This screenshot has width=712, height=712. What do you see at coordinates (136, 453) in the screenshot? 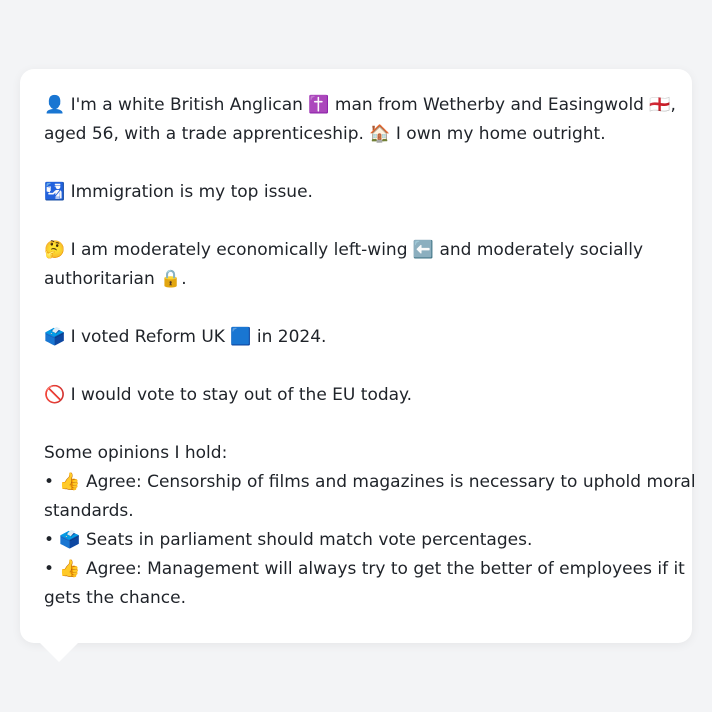
I see `opinions-heading: Some opinions I hold:` at bounding box center [136, 453].